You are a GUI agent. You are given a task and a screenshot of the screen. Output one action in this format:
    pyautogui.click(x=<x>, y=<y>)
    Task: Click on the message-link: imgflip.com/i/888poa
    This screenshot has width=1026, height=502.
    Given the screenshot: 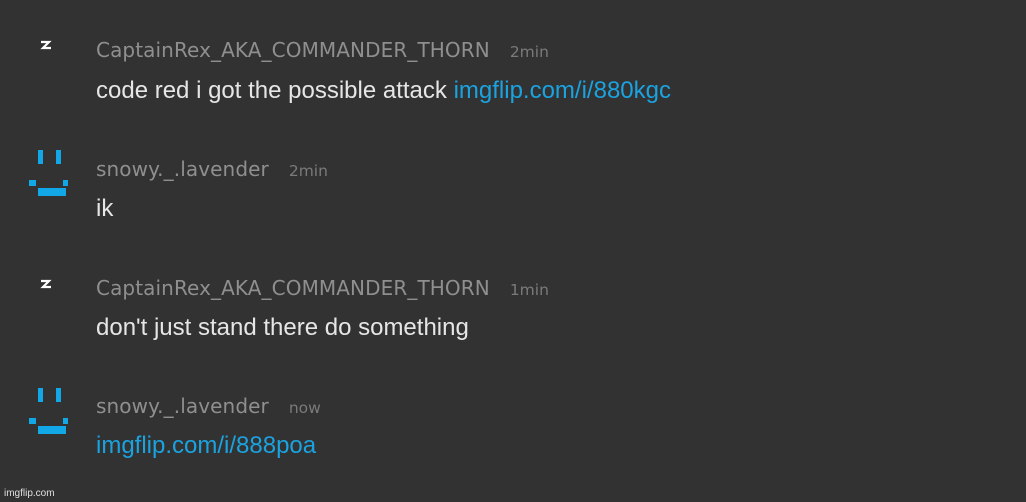 What is the action you would take?
    pyautogui.click(x=206, y=445)
    